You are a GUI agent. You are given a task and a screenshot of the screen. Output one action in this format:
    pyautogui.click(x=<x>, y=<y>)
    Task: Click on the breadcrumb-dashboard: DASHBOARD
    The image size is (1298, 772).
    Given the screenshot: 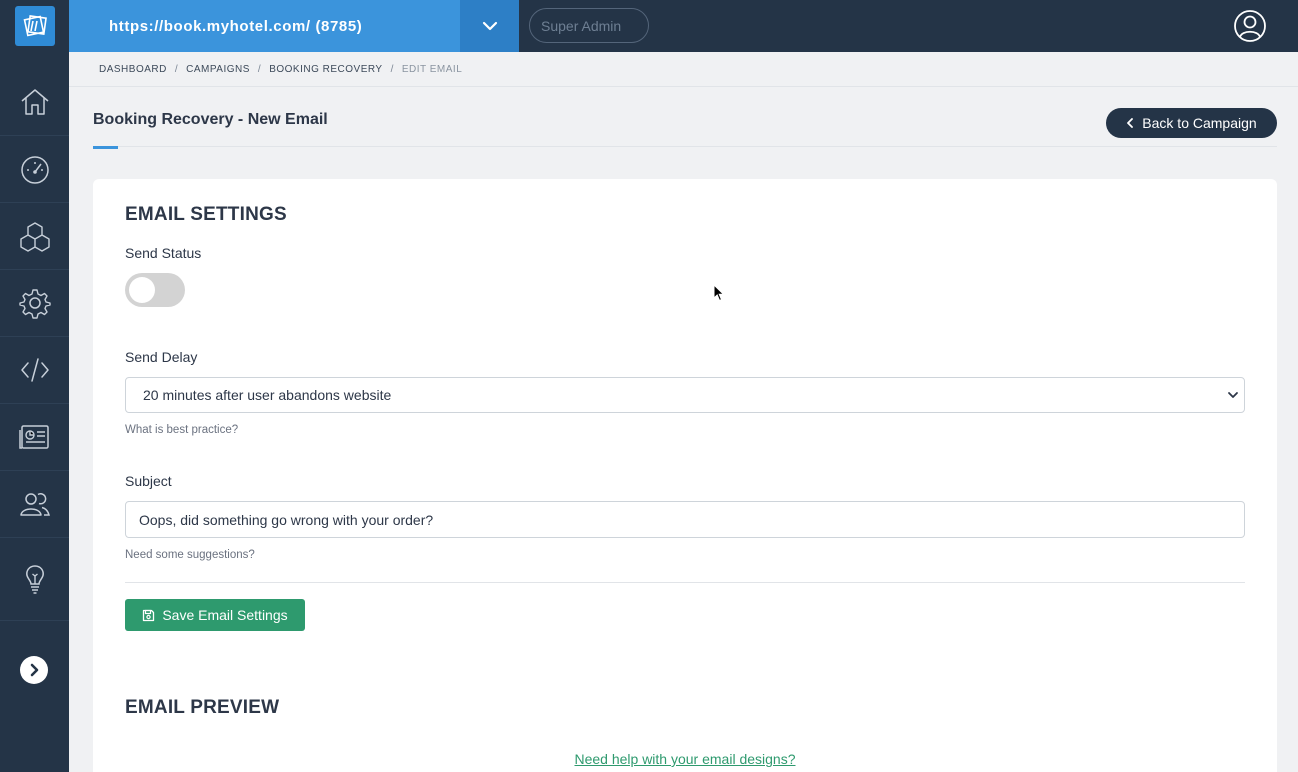 What is the action you would take?
    pyautogui.click(x=133, y=69)
    